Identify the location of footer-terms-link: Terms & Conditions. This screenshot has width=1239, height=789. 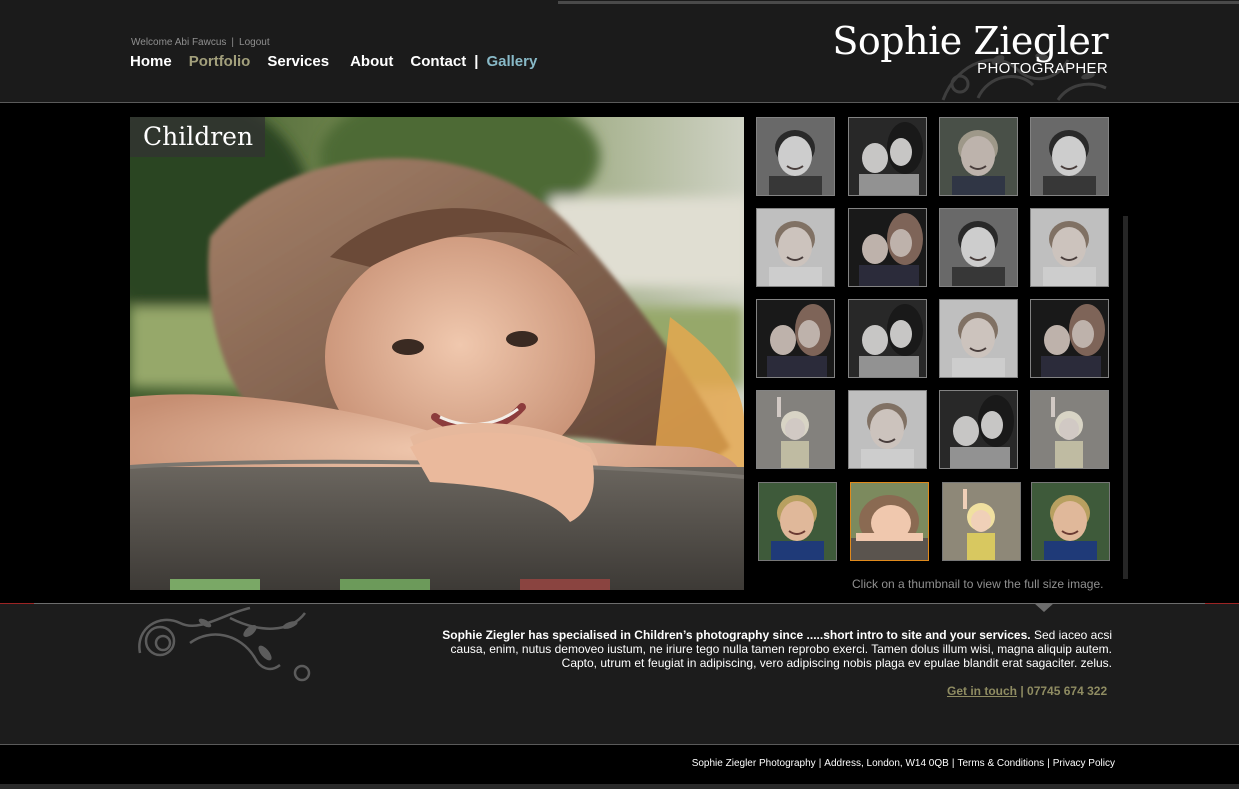
(1000, 763).